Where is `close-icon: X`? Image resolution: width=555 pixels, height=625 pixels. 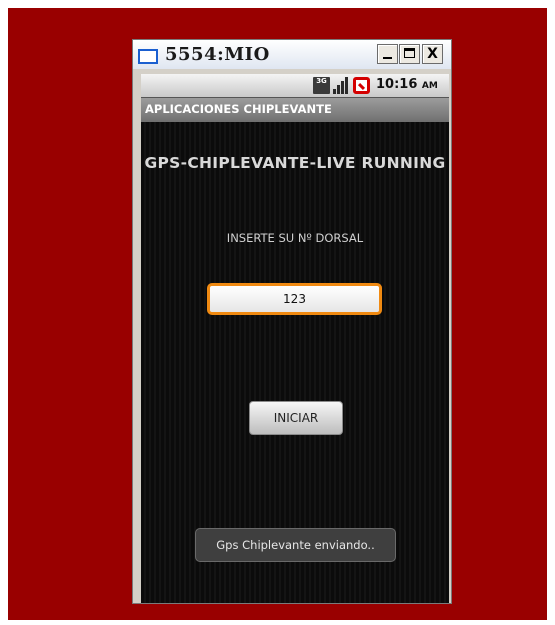 close-icon: X is located at coordinates (432, 54).